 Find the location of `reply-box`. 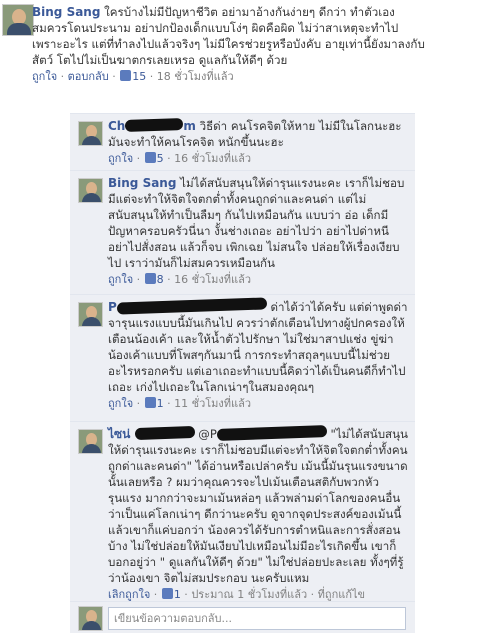

reply-box is located at coordinates (242, 617).